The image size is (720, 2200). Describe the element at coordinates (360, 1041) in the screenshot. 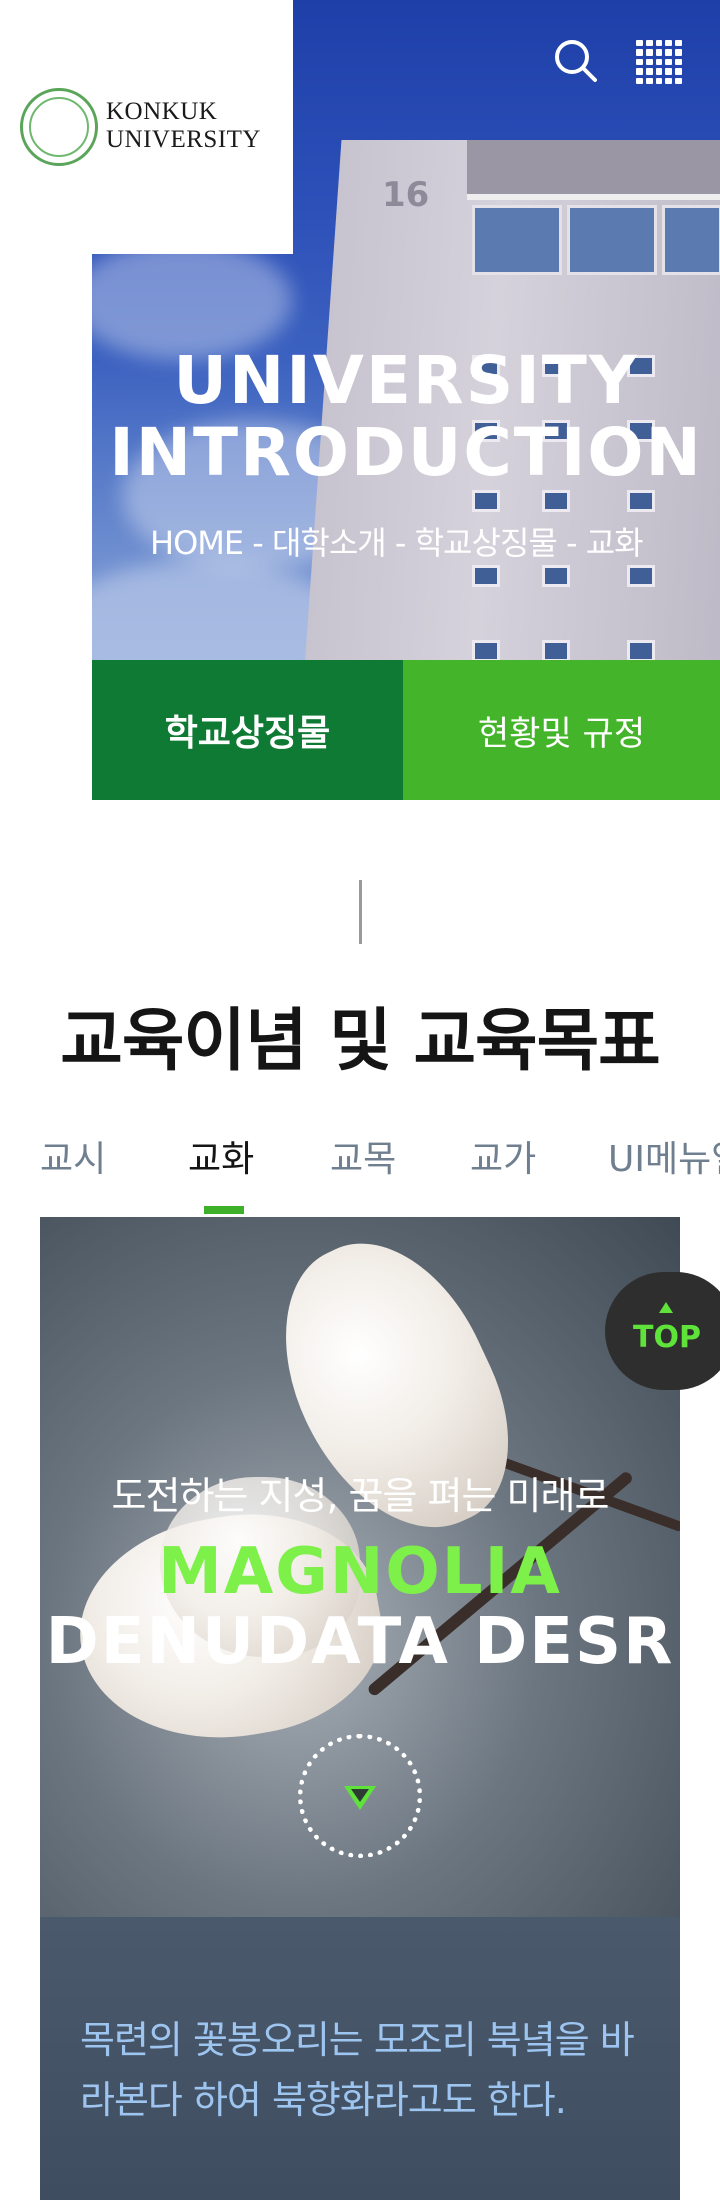

I see `section-title: 교육이념 및 교육목표` at that location.